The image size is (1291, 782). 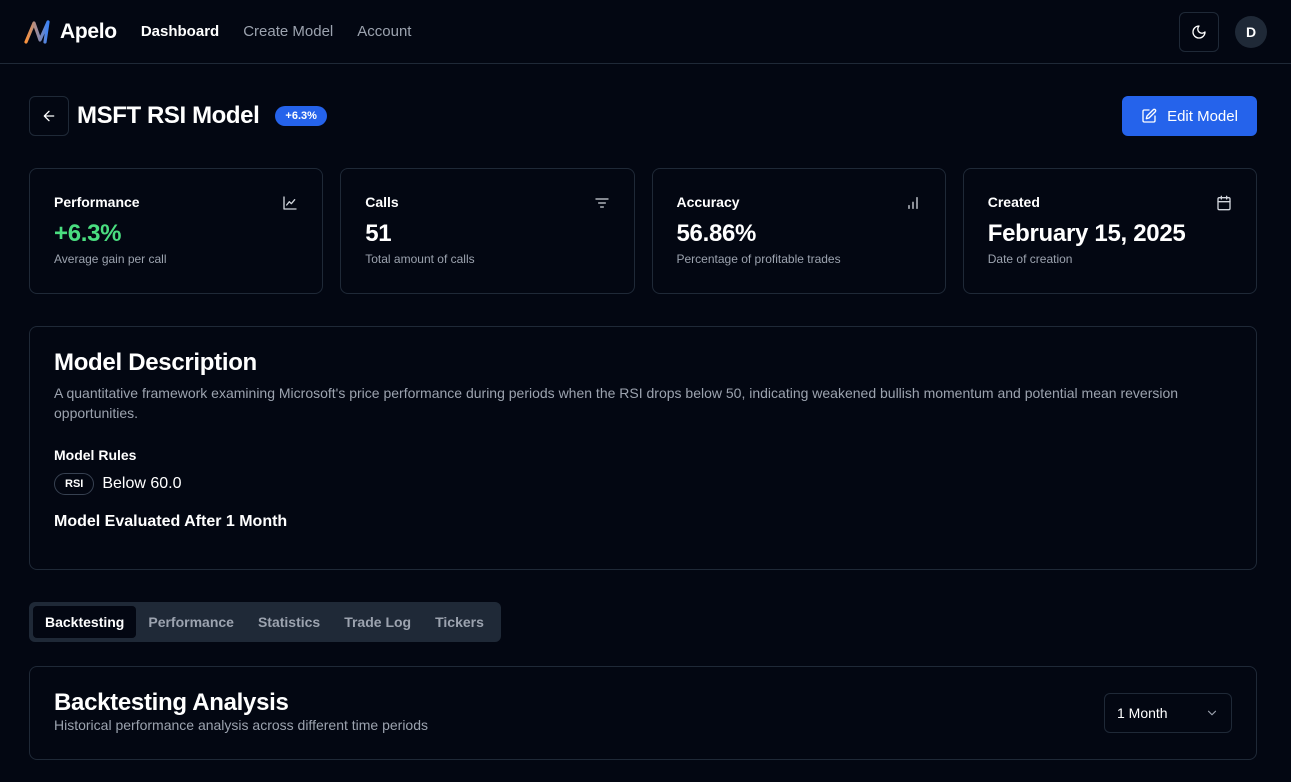 What do you see at coordinates (913, 203) in the screenshot?
I see `bar-chart-icon` at bounding box center [913, 203].